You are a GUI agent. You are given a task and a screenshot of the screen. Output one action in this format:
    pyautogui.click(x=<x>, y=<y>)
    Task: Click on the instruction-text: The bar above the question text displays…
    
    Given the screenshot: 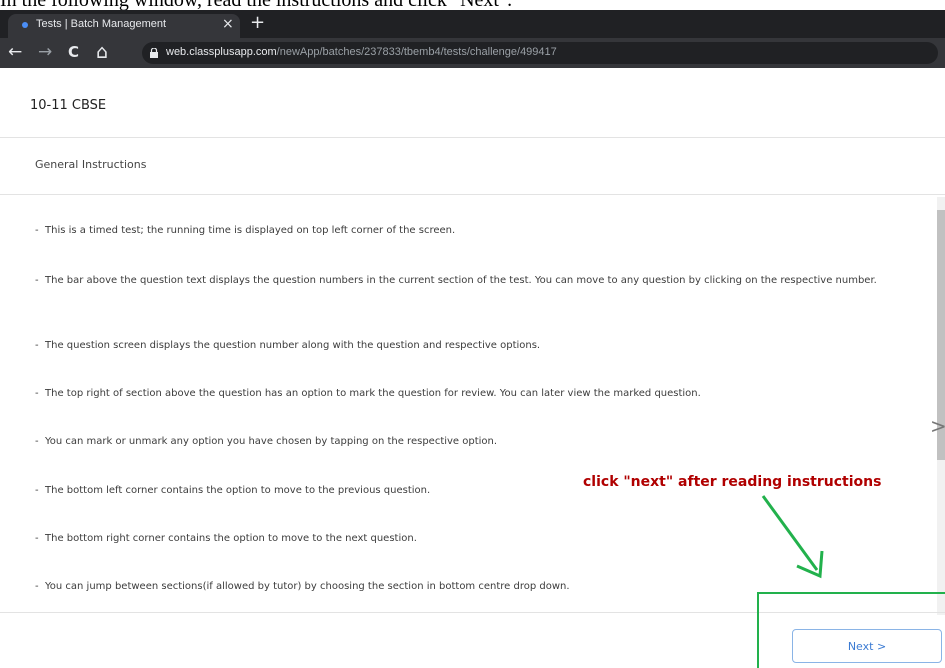 What is the action you would take?
    pyautogui.click(x=461, y=280)
    